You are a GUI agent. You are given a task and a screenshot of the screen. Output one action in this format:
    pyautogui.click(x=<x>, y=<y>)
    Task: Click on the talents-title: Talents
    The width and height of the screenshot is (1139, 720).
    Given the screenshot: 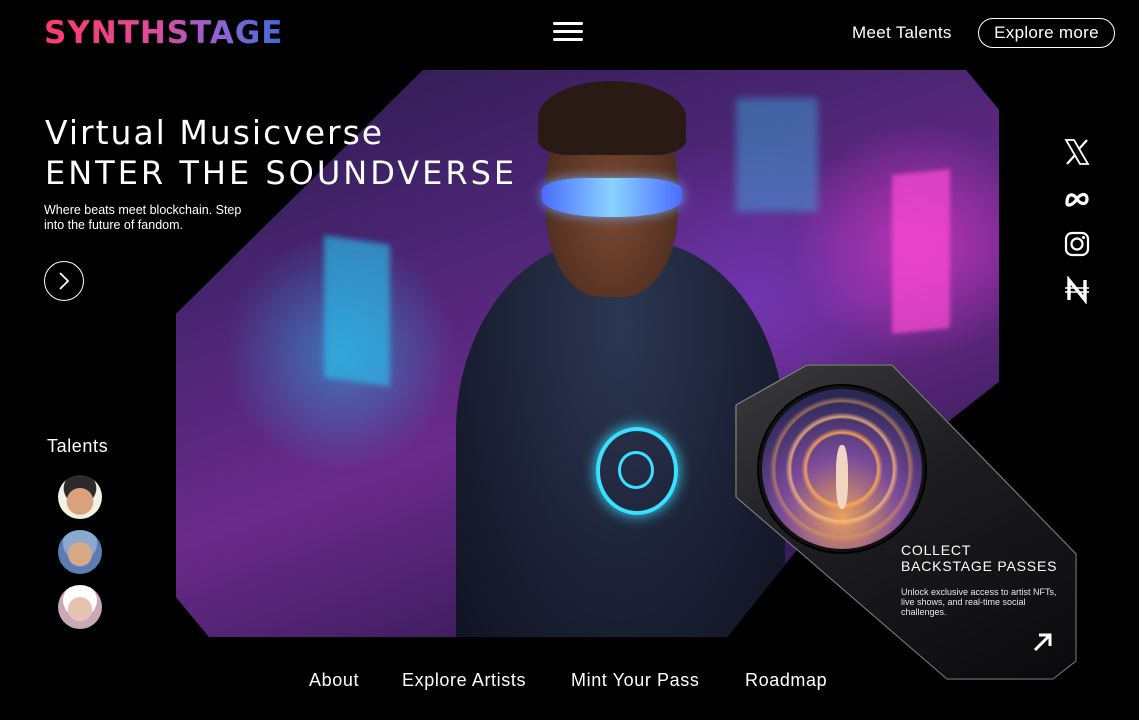 What is the action you would take?
    pyautogui.click(x=78, y=446)
    